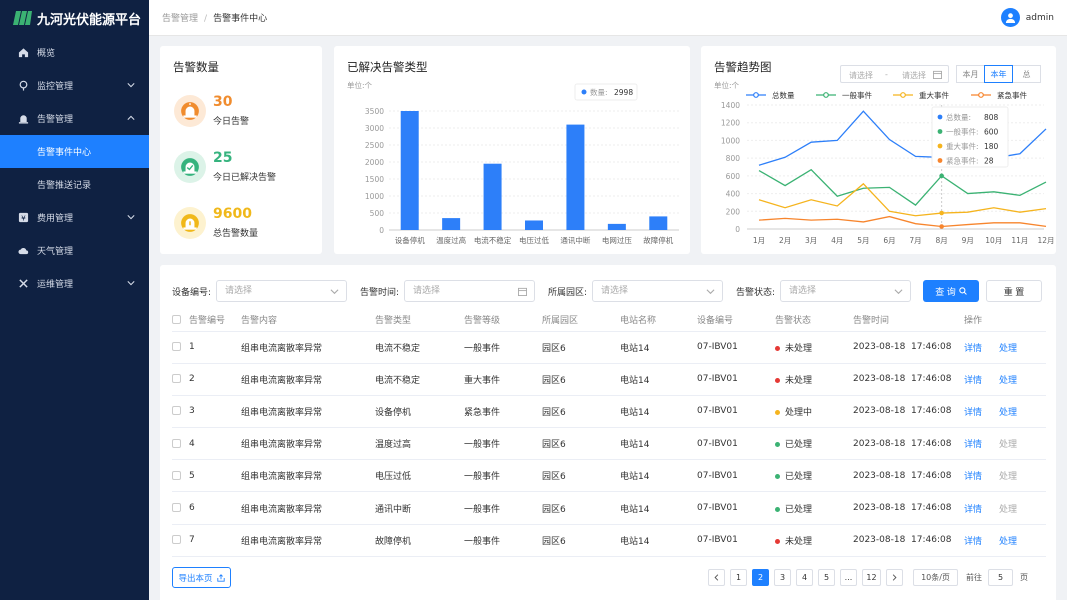  What do you see at coordinates (606, 92) in the screenshot?
I see `bar-tooltip: 数量: 2998` at bounding box center [606, 92].